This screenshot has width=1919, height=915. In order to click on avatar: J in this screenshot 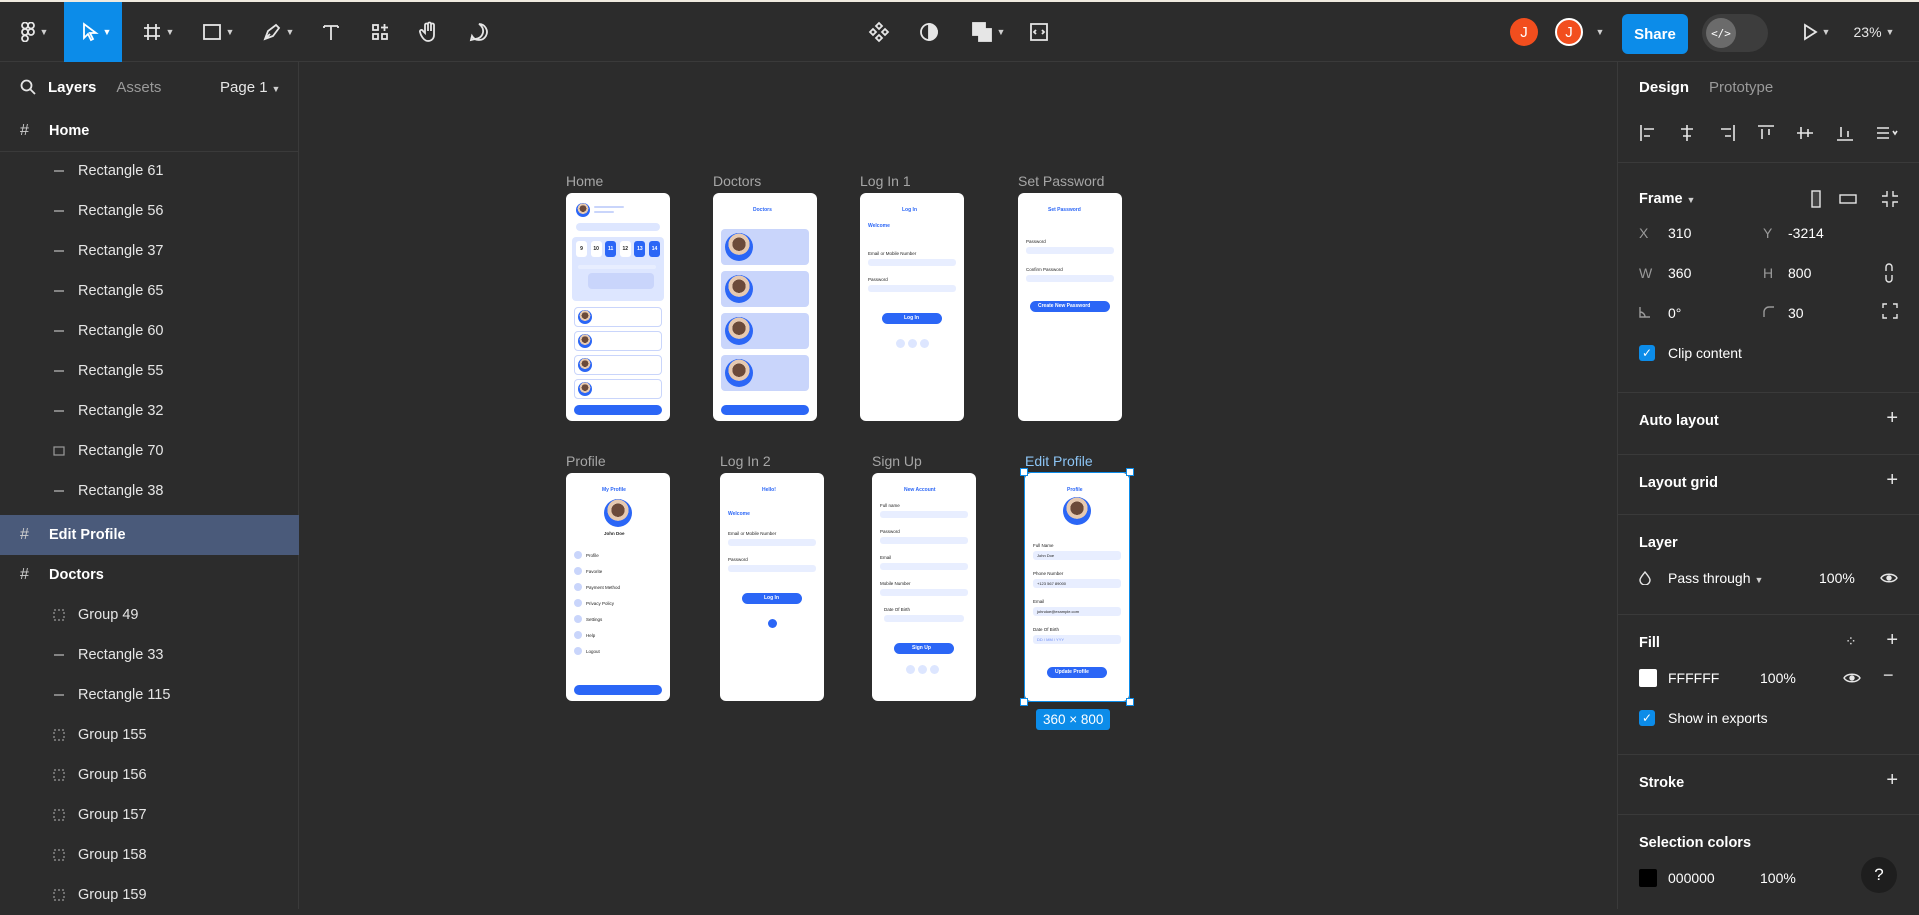, I will do `click(1524, 32)`.